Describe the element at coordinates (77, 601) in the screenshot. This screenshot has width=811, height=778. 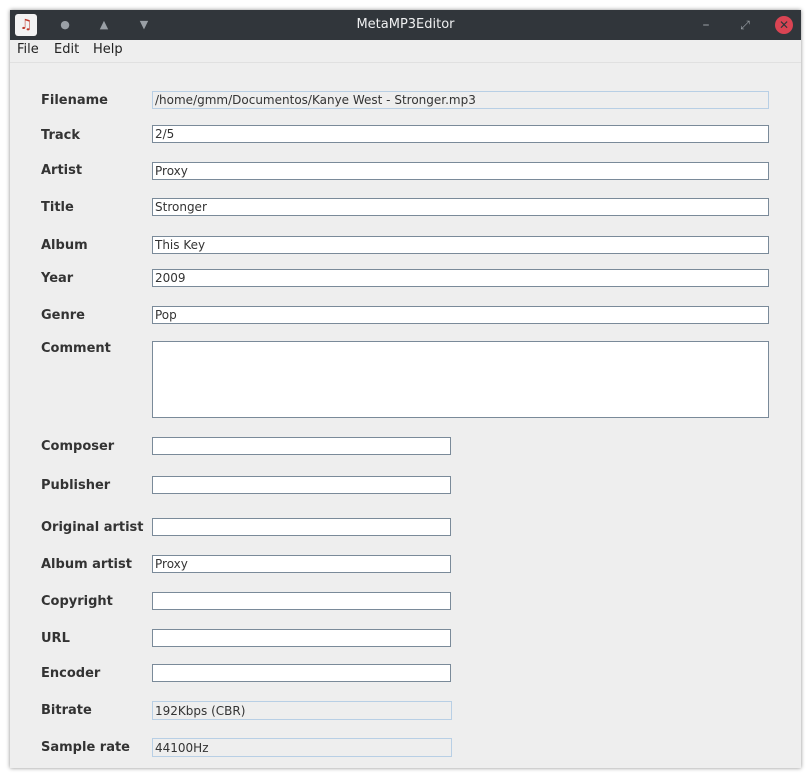
I see `copyright-label: Copyright` at that location.